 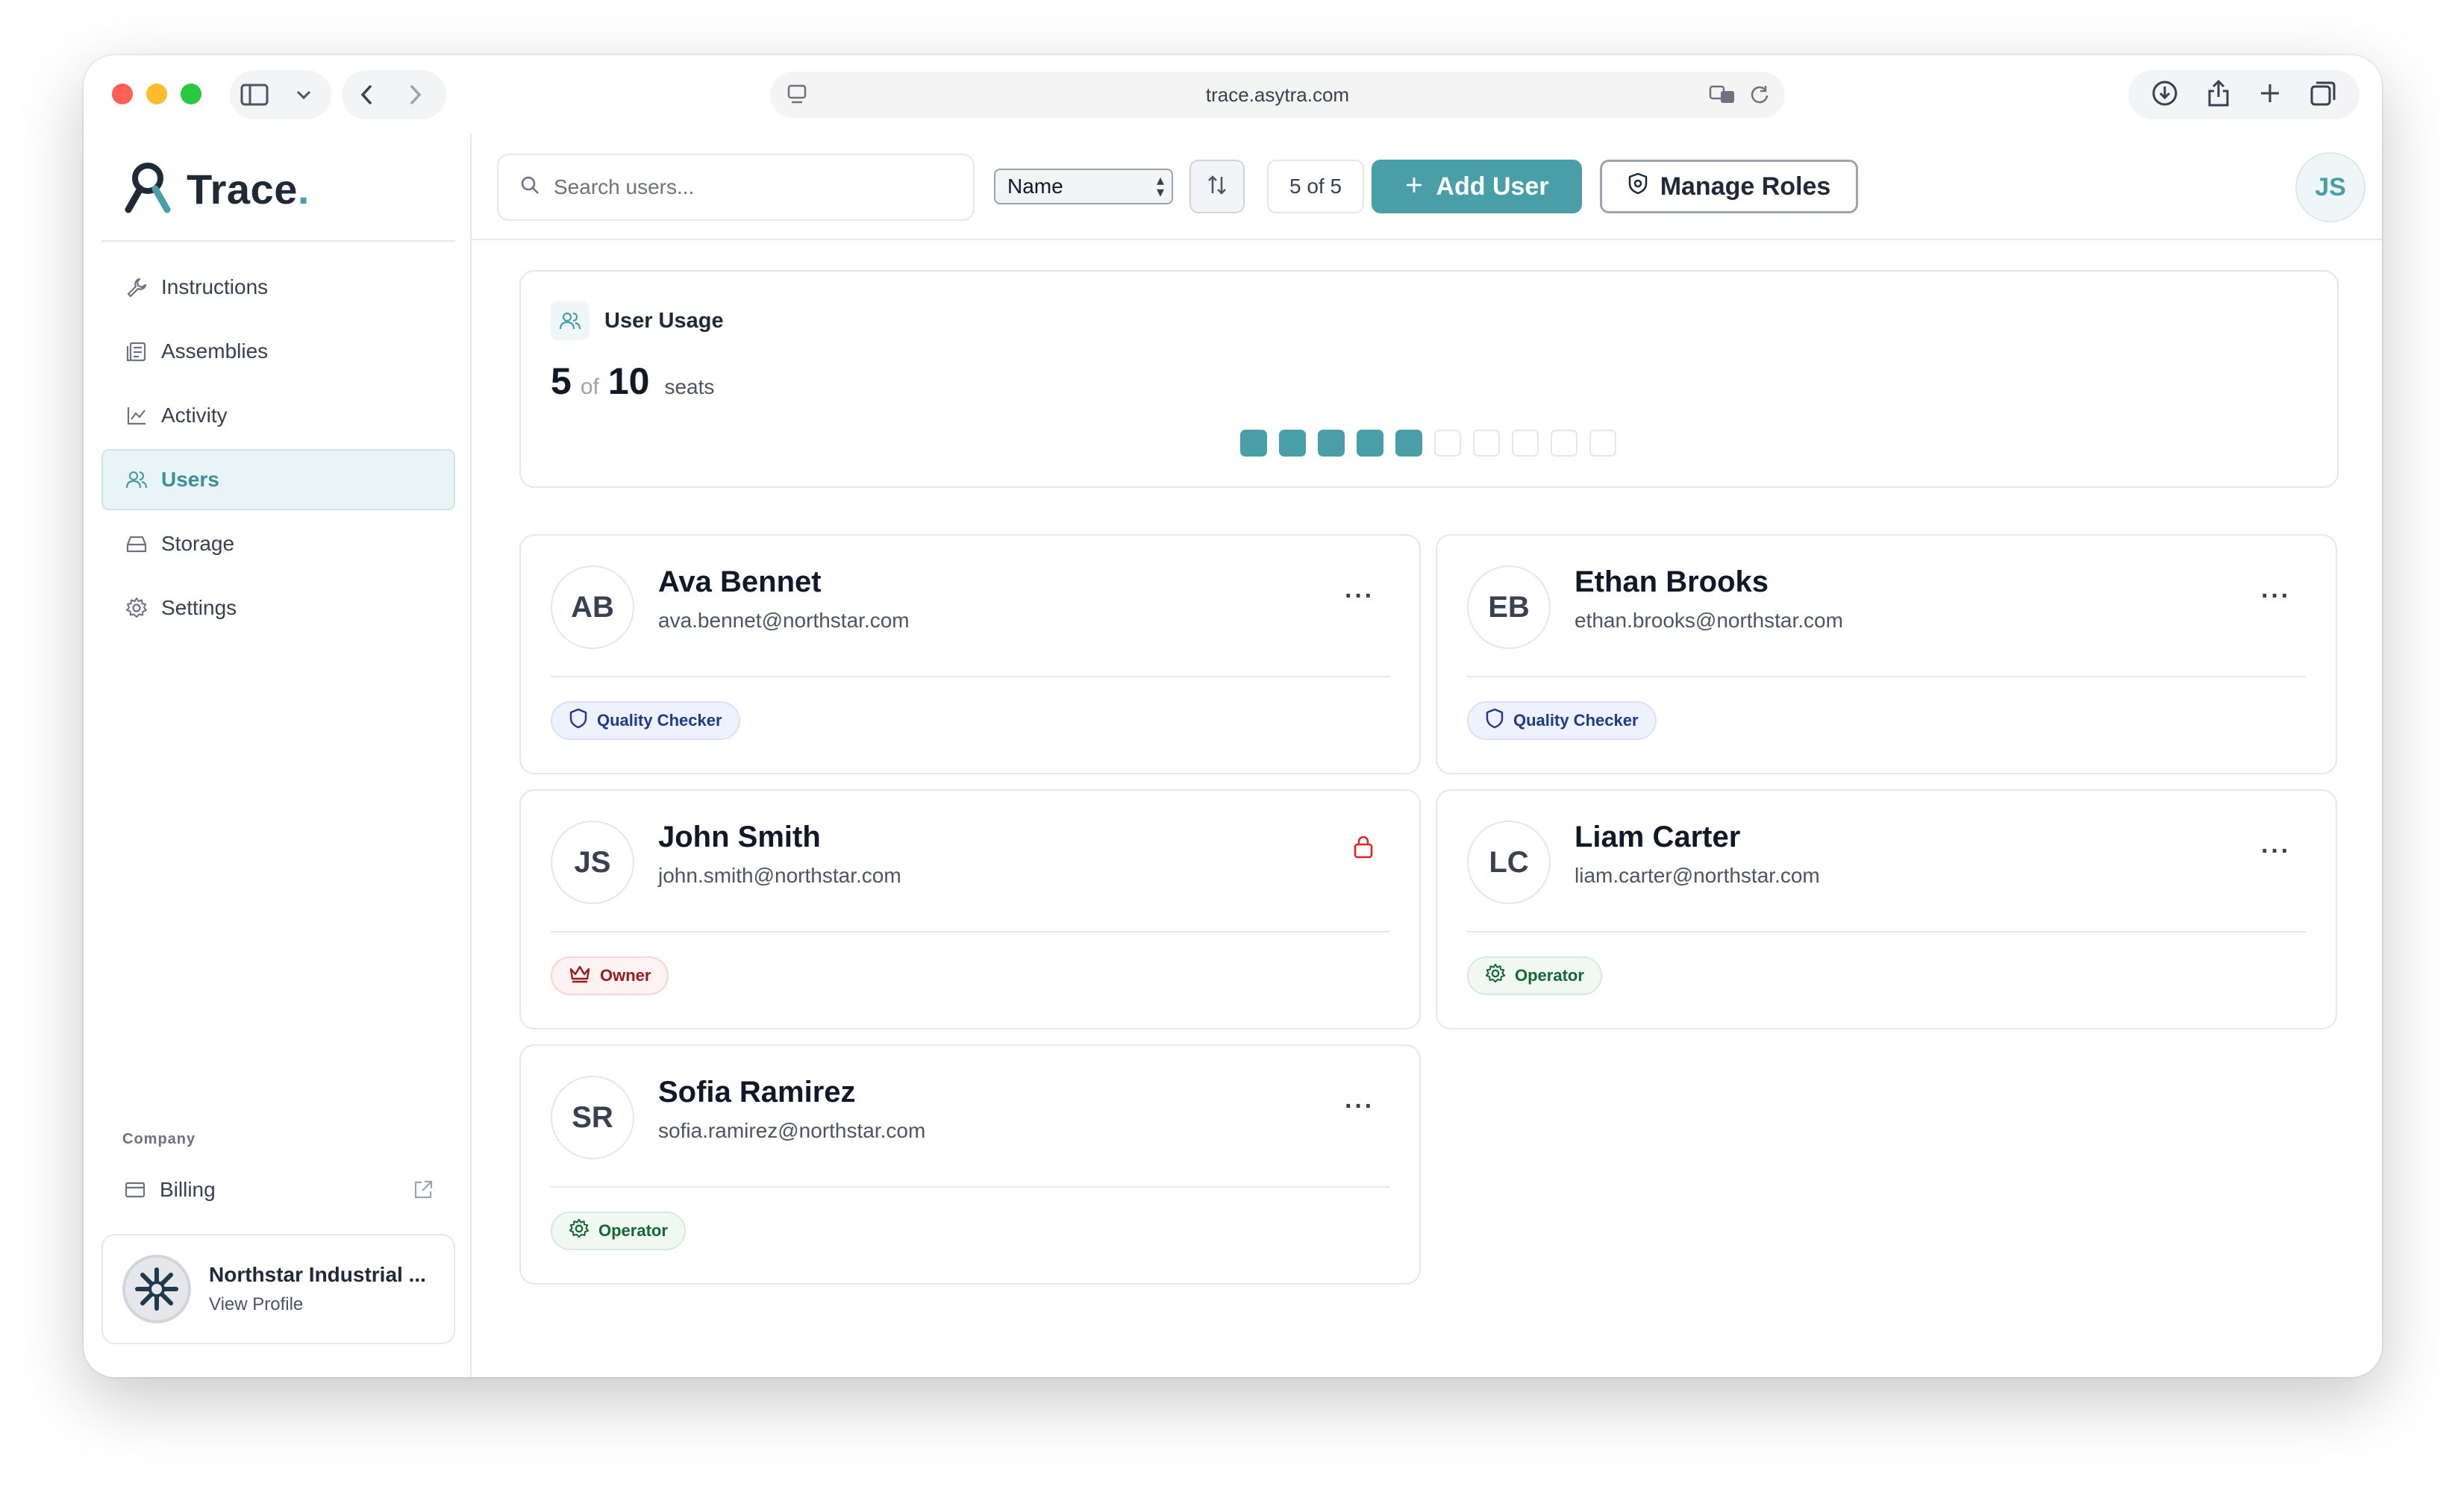 I want to click on user-name: Sofia Ramirez, so click(x=757, y=1092).